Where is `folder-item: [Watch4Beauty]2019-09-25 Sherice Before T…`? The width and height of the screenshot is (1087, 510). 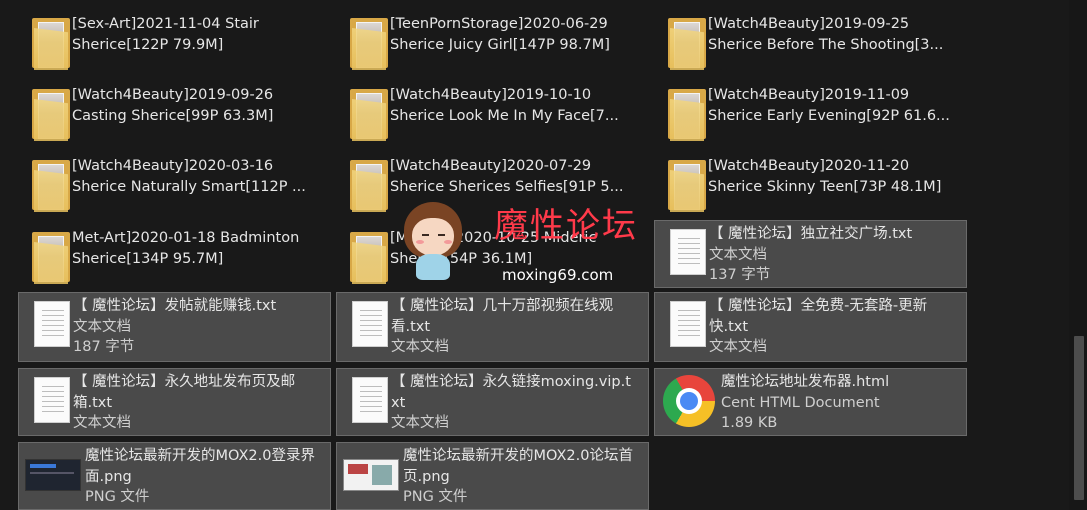
folder-item: [Watch4Beauty]2019-09-25 Sherice Before T… is located at coordinates (810, 44).